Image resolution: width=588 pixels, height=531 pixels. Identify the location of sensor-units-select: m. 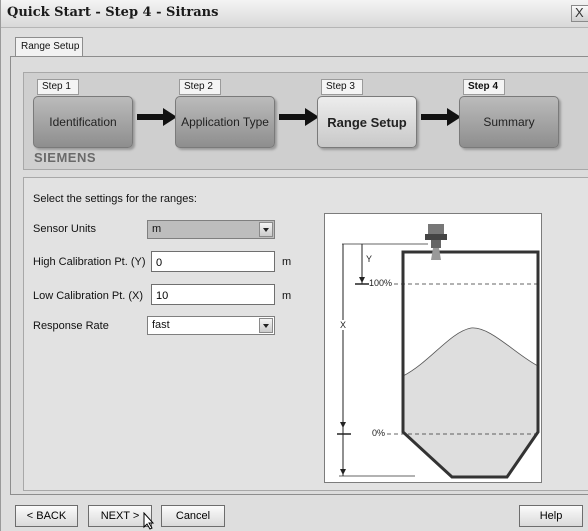
(211, 229).